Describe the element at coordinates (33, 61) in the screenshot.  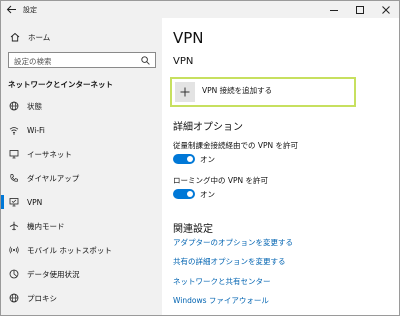
I see `search-placeholder: 設定の検索` at that location.